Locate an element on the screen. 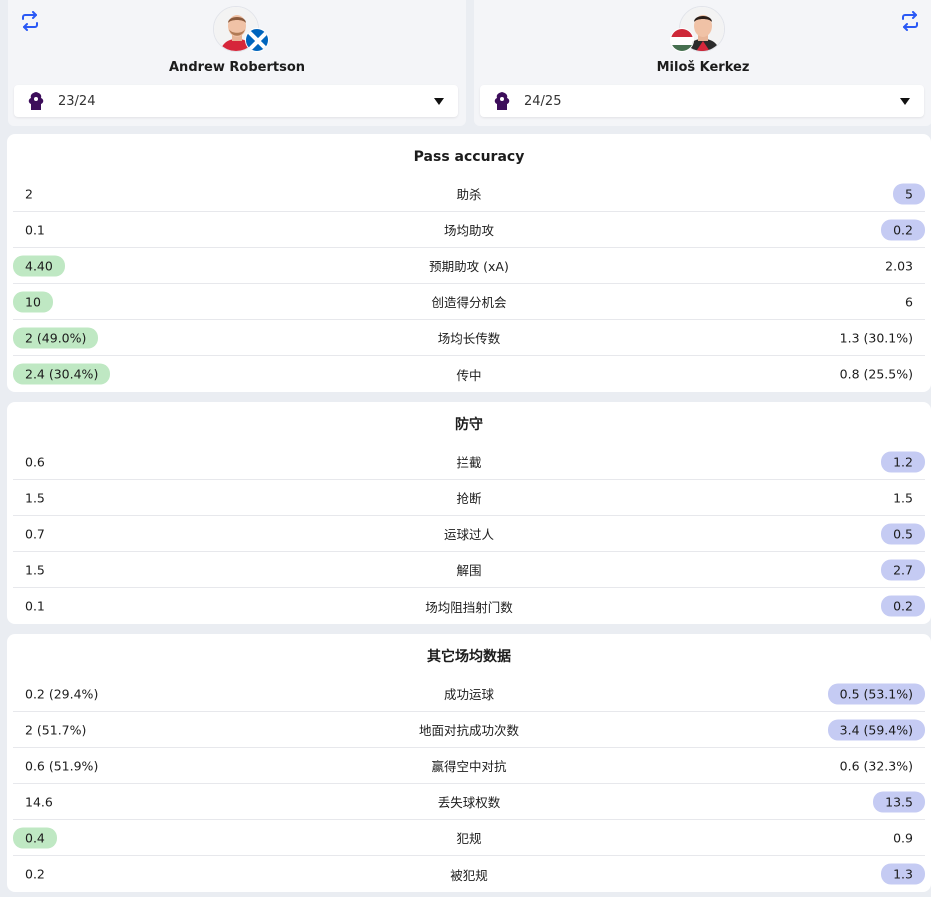  section-title: Pass accuracy is located at coordinates (469, 157).